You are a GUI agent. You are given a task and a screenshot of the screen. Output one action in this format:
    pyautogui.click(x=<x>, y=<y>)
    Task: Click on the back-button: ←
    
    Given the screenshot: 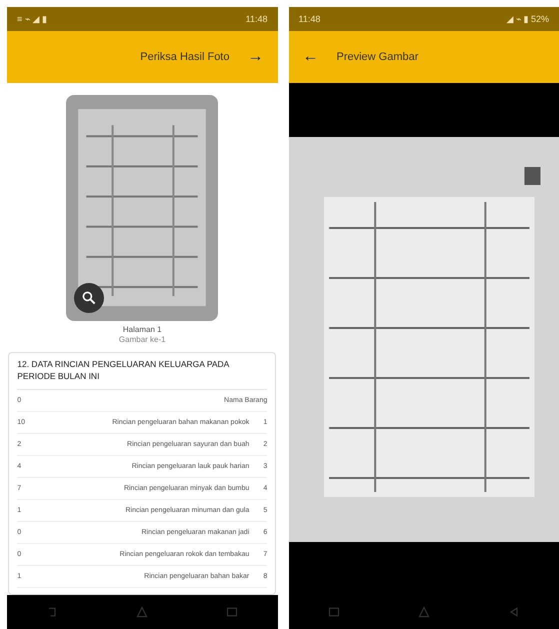 What is the action you would take?
    pyautogui.click(x=310, y=57)
    